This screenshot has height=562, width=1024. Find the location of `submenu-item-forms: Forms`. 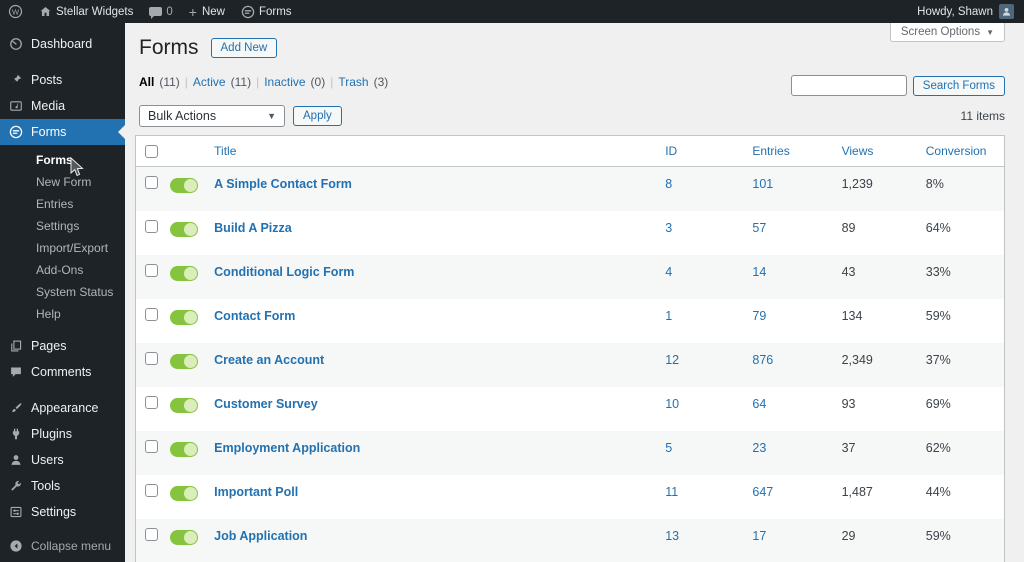

submenu-item-forms: Forms is located at coordinates (62, 160).